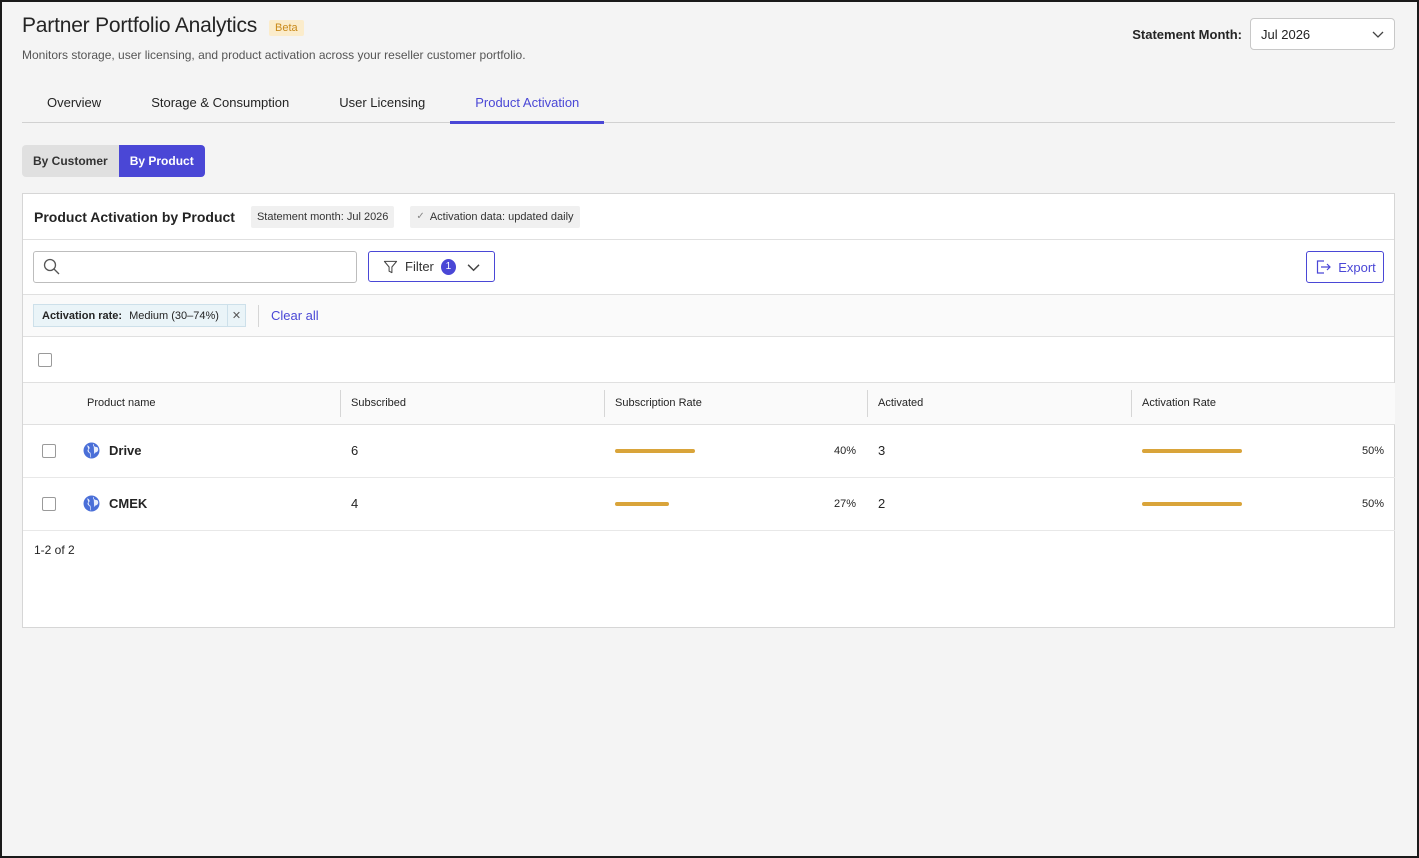 This screenshot has width=1419, height=858. What do you see at coordinates (708, 360) in the screenshot?
I see `bulk-select-row` at bounding box center [708, 360].